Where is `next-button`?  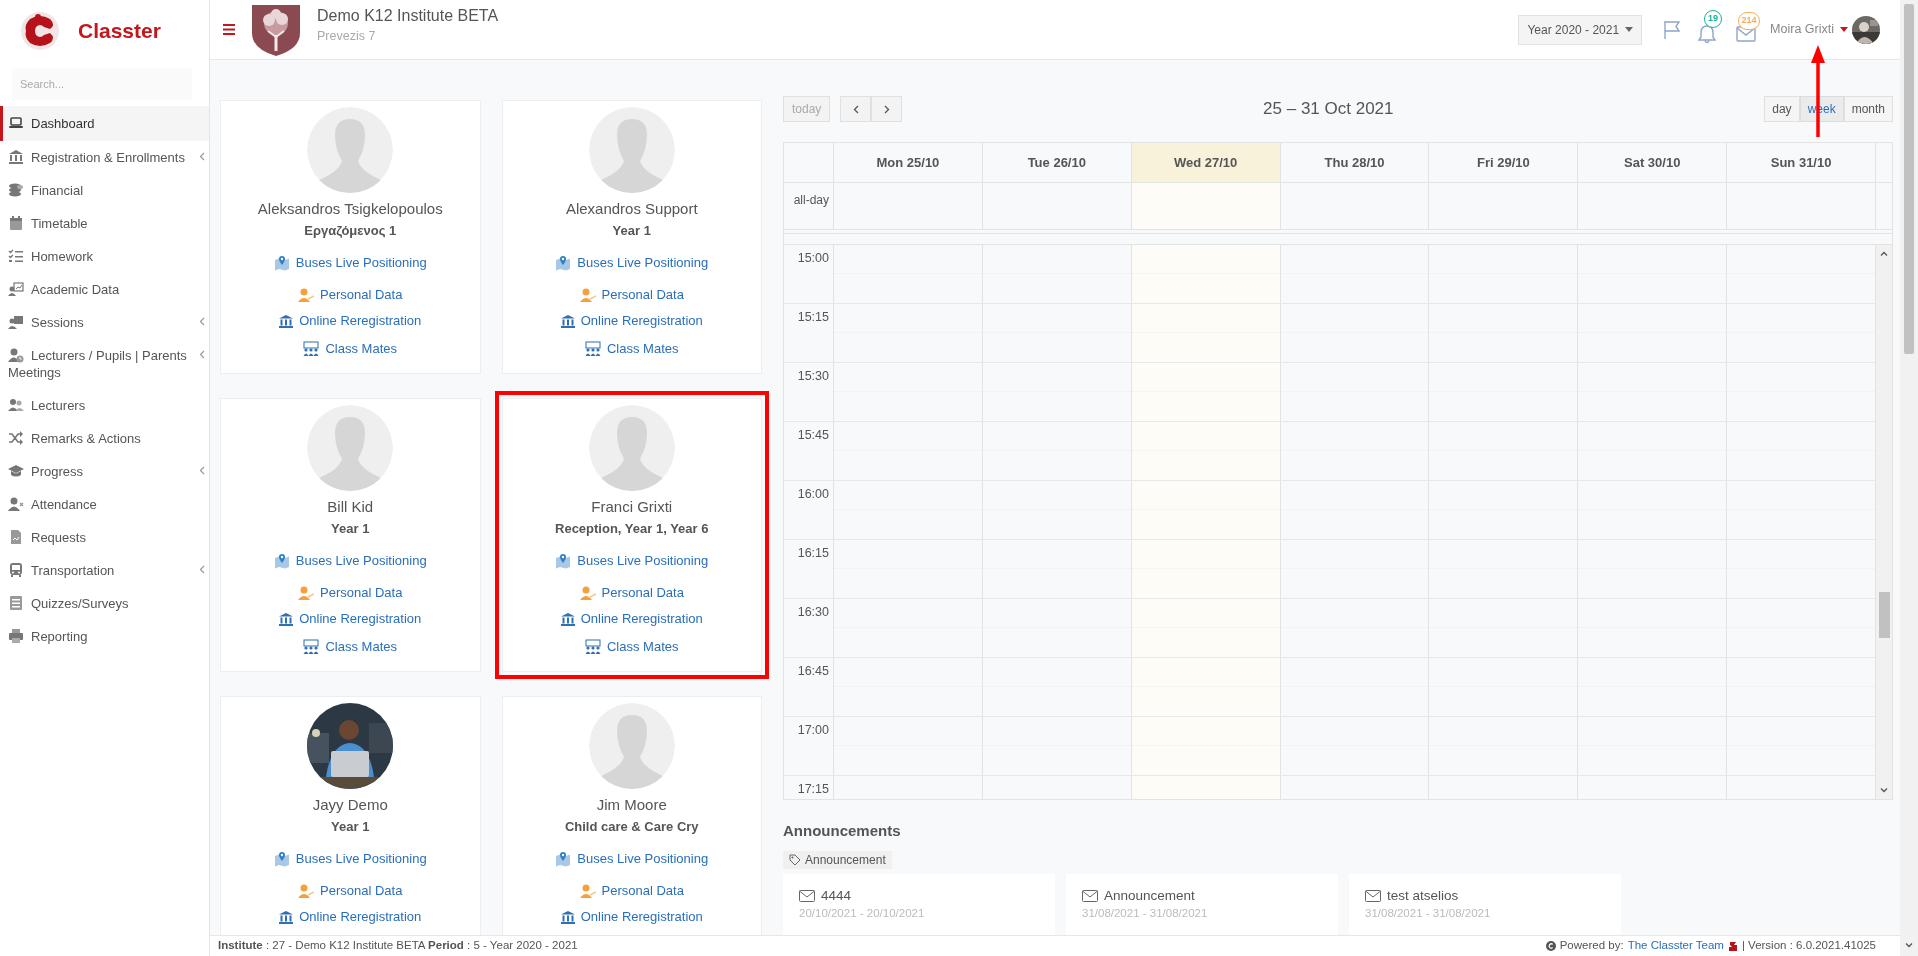 next-button is located at coordinates (887, 109).